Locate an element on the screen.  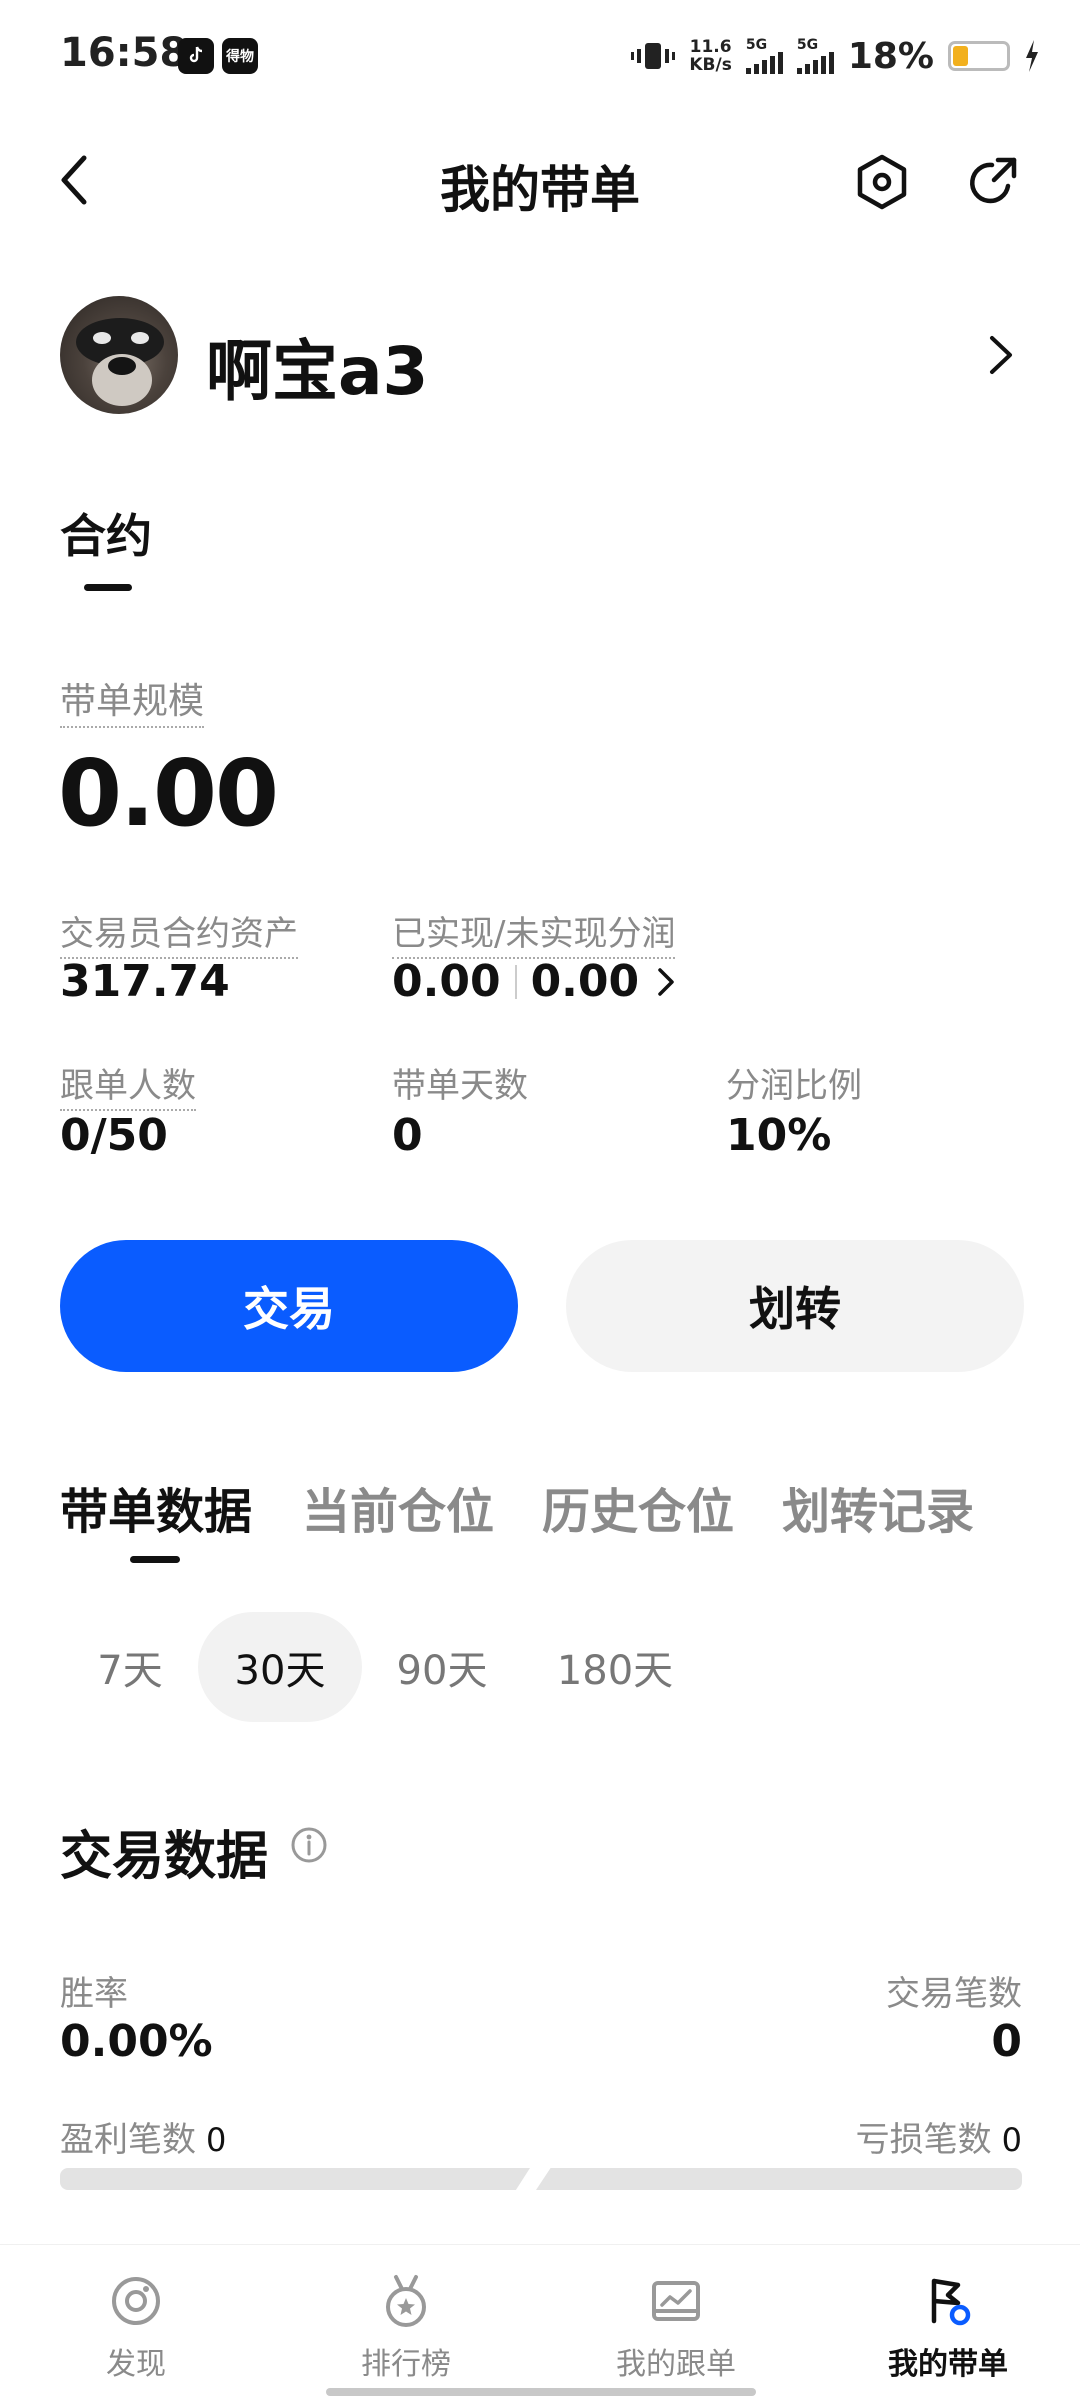
dewu-app-icon: 得物 is located at coordinates (240, 56).